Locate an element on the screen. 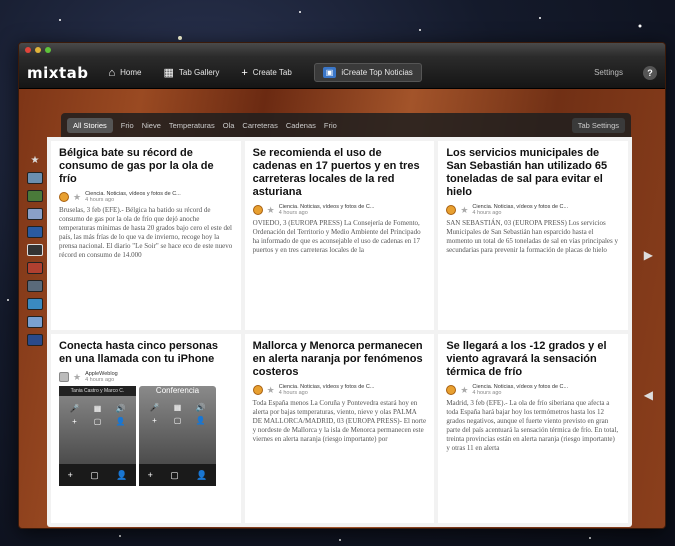 The image size is (675, 546). tab-frio-2: Frio is located at coordinates (330, 125).